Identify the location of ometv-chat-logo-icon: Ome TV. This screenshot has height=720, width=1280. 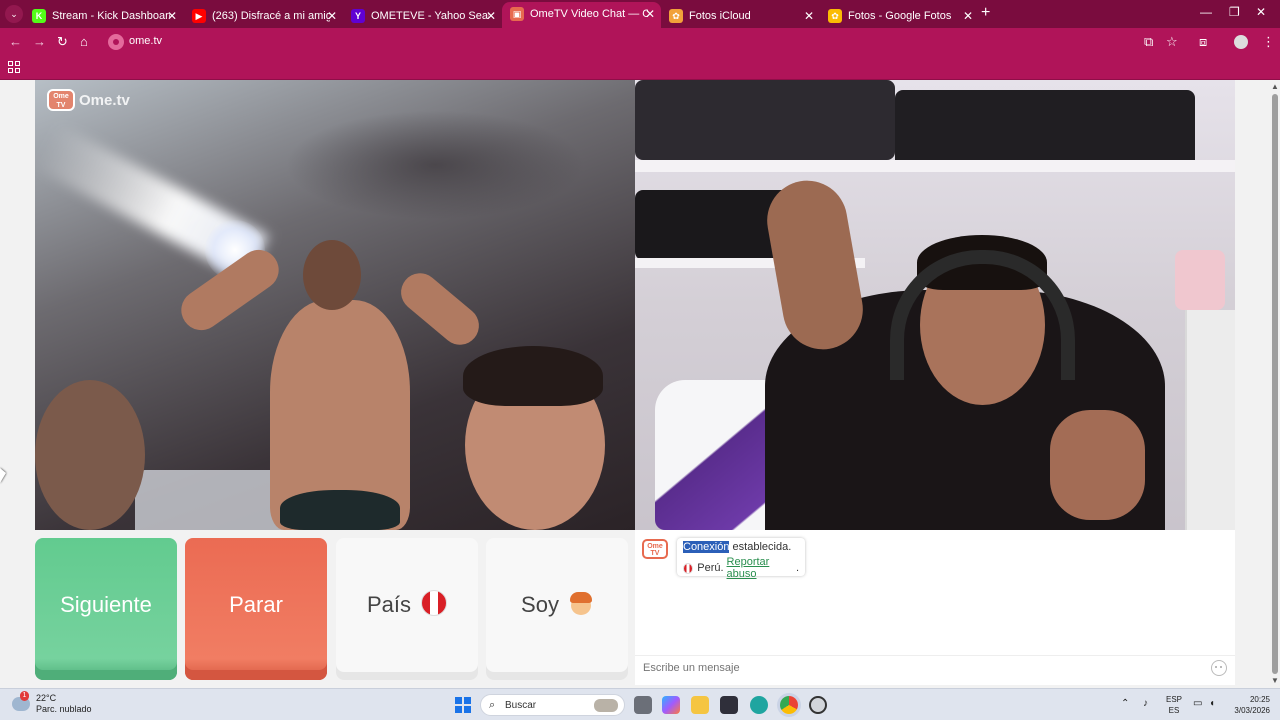
(655, 549).